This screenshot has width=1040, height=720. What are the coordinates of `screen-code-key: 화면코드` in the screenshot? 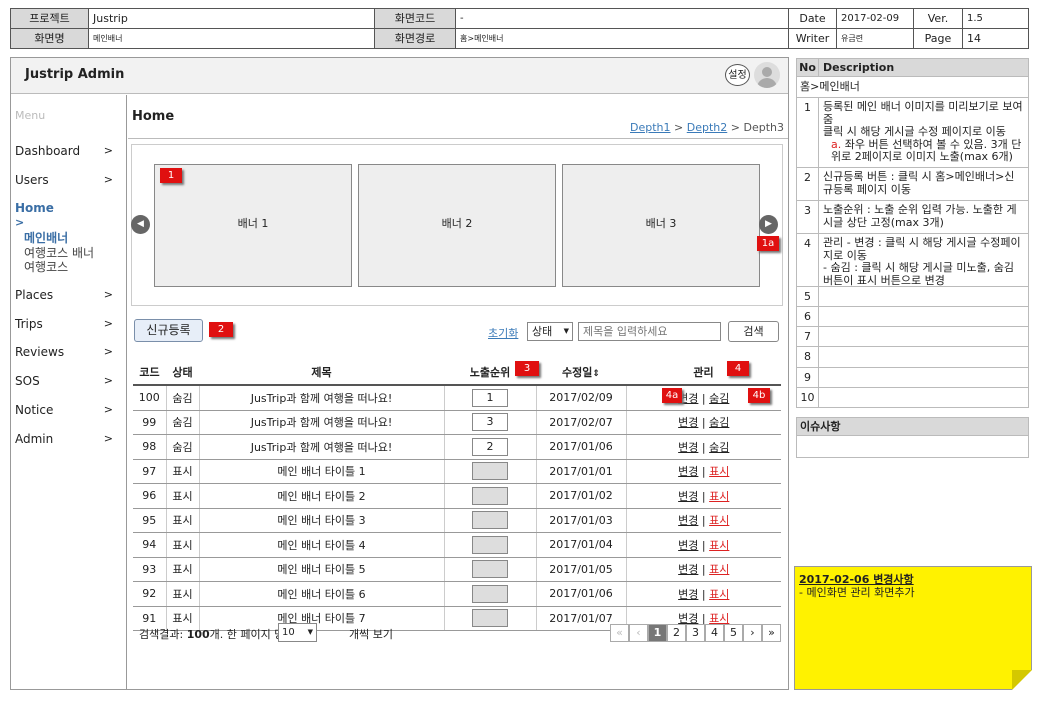 It's located at (415, 18).